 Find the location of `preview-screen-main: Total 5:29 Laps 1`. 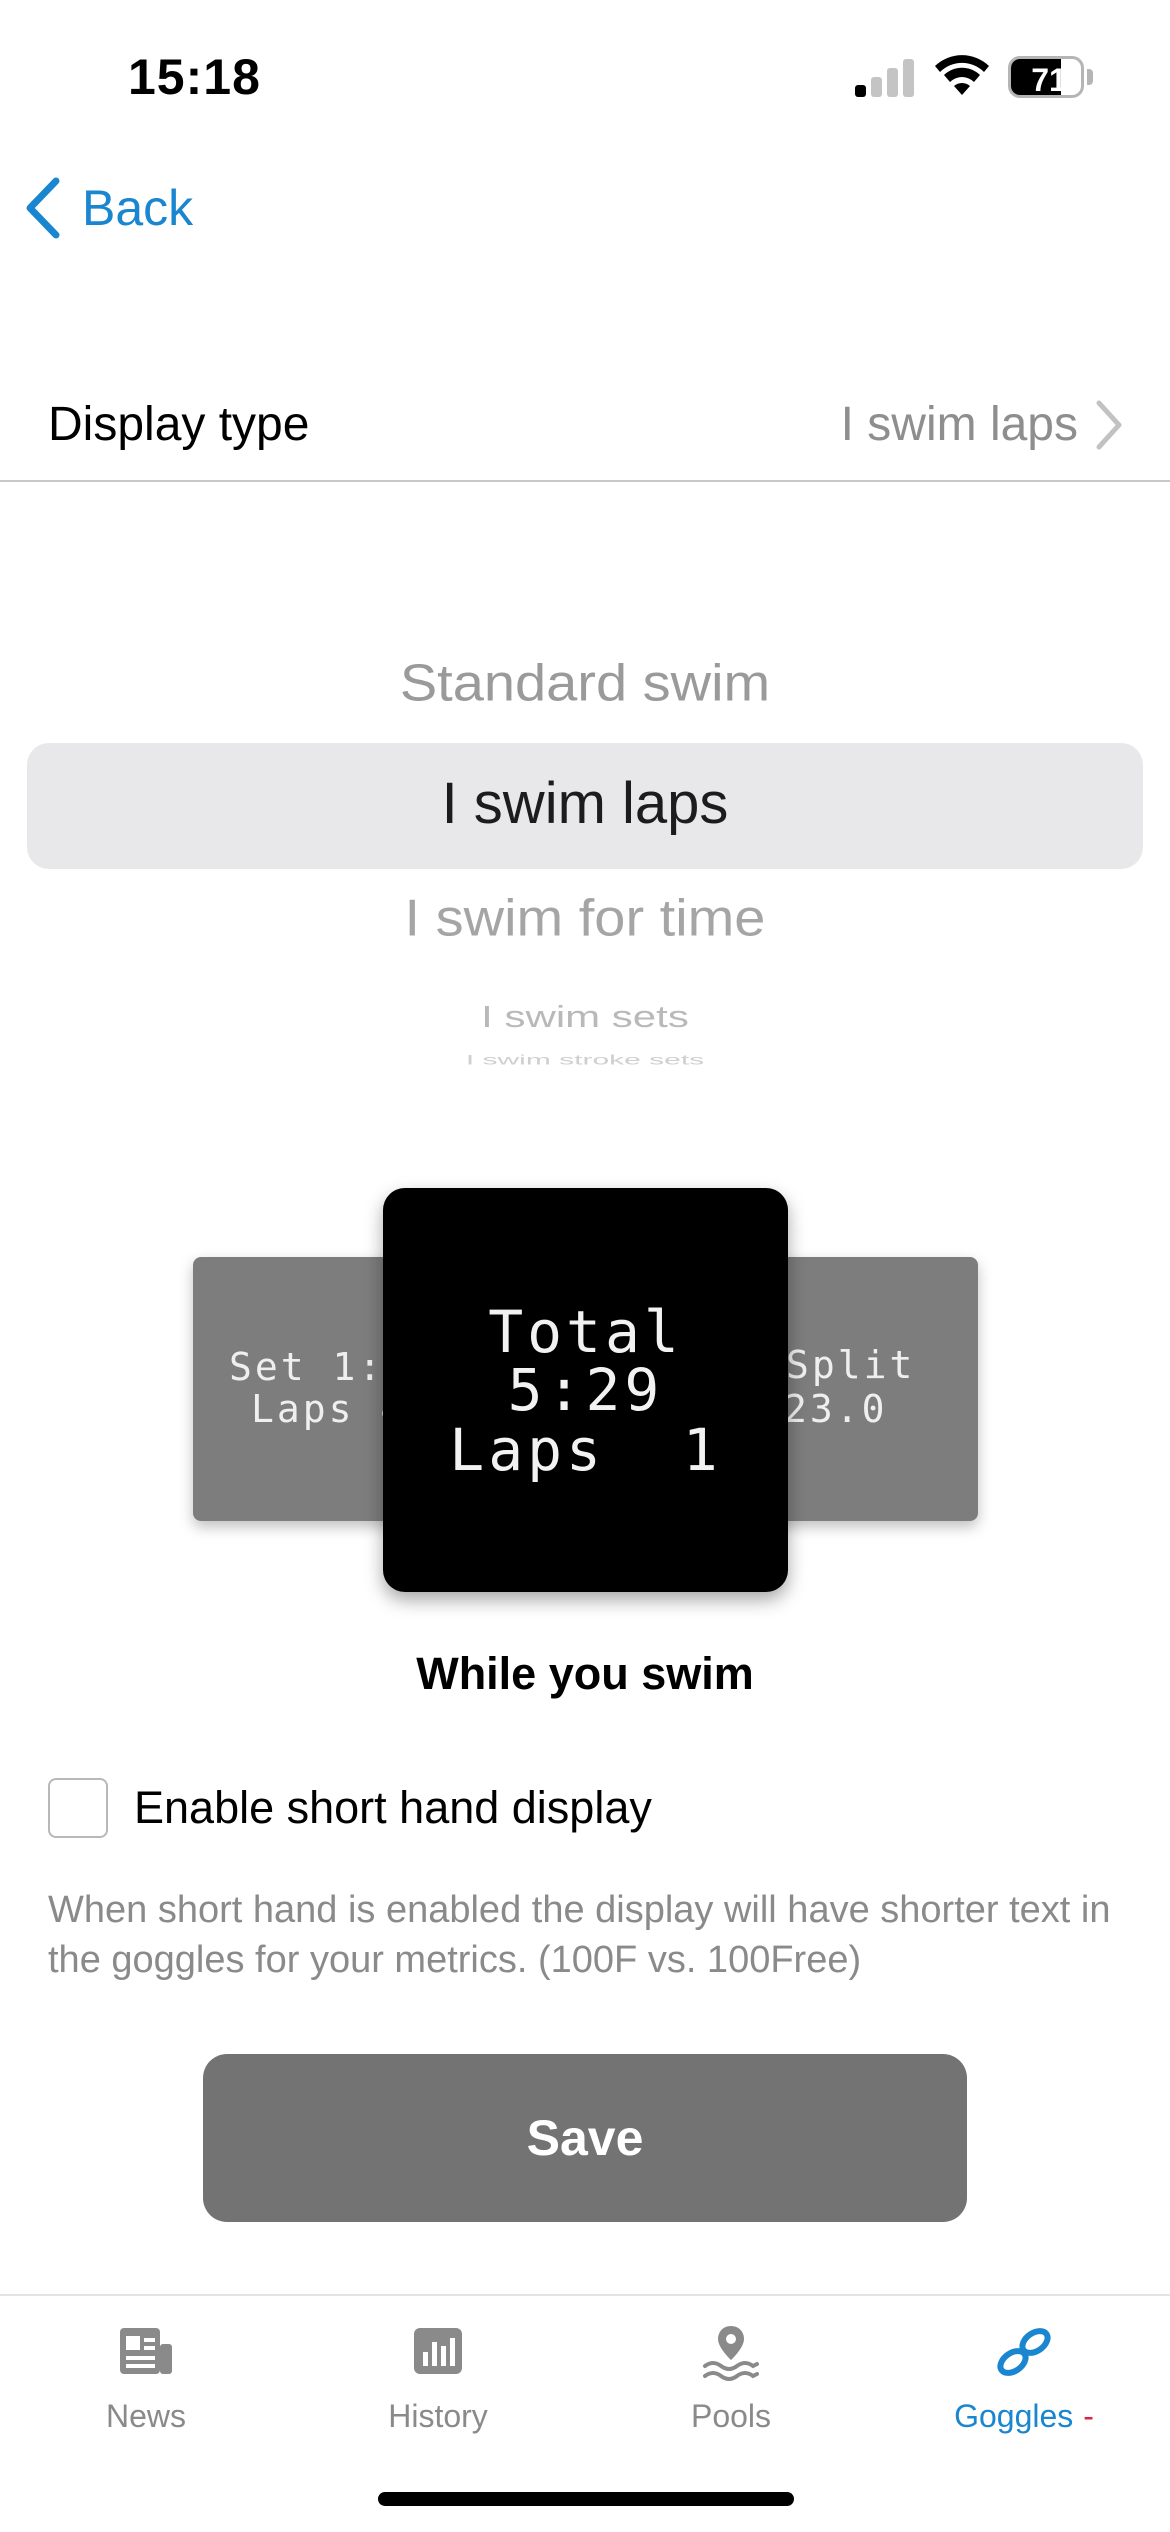

preview-screen-main: Total 5:29 Laps 1 is located at coordinates (585, 1390).